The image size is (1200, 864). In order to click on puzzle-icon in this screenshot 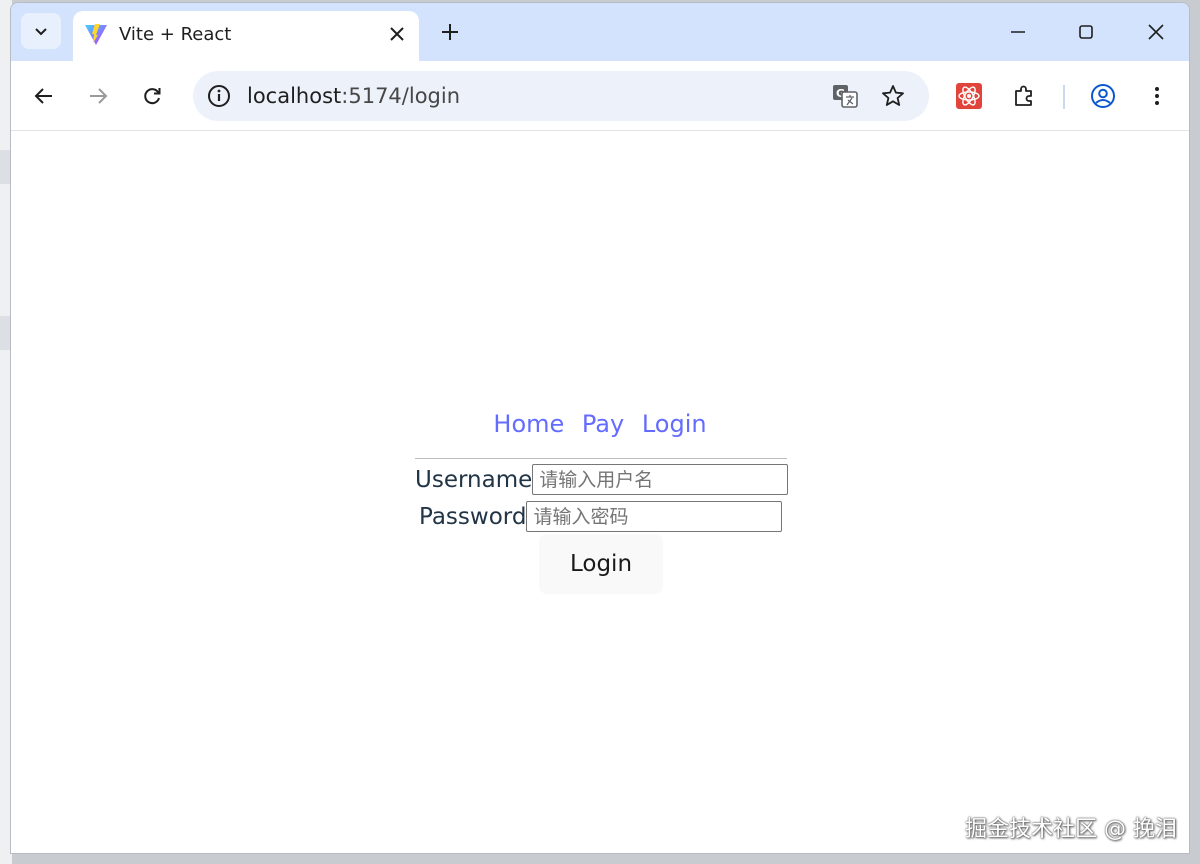, I will do `click(1023, 95)`.